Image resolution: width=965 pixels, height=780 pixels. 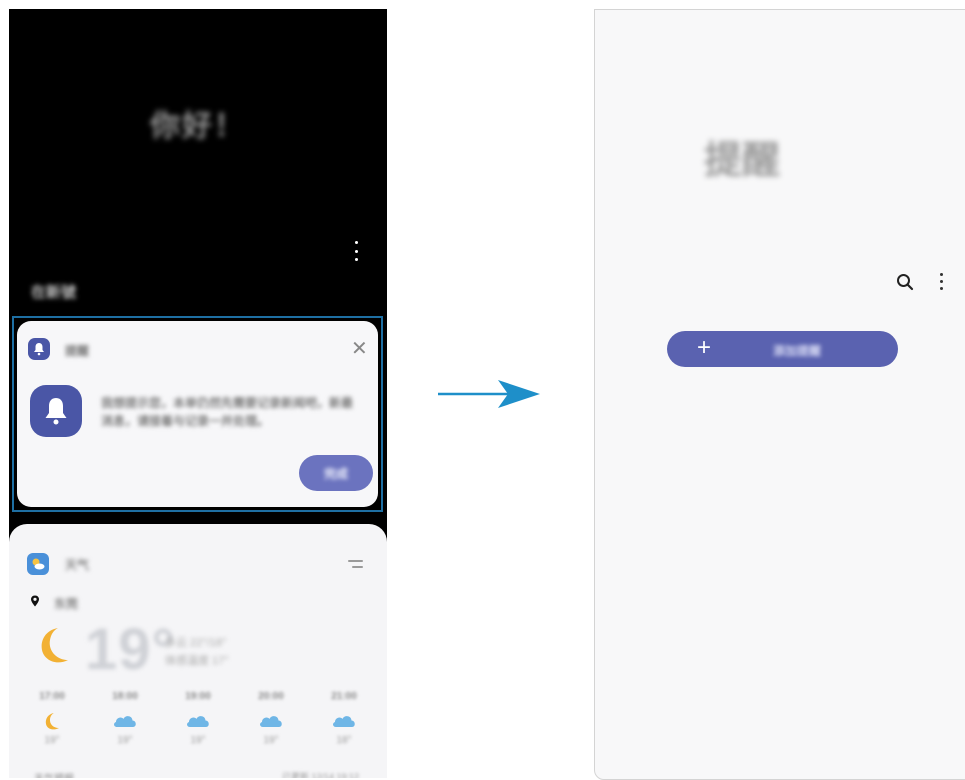 I want to click on plus-icon: +, so click(x=704, y=347).